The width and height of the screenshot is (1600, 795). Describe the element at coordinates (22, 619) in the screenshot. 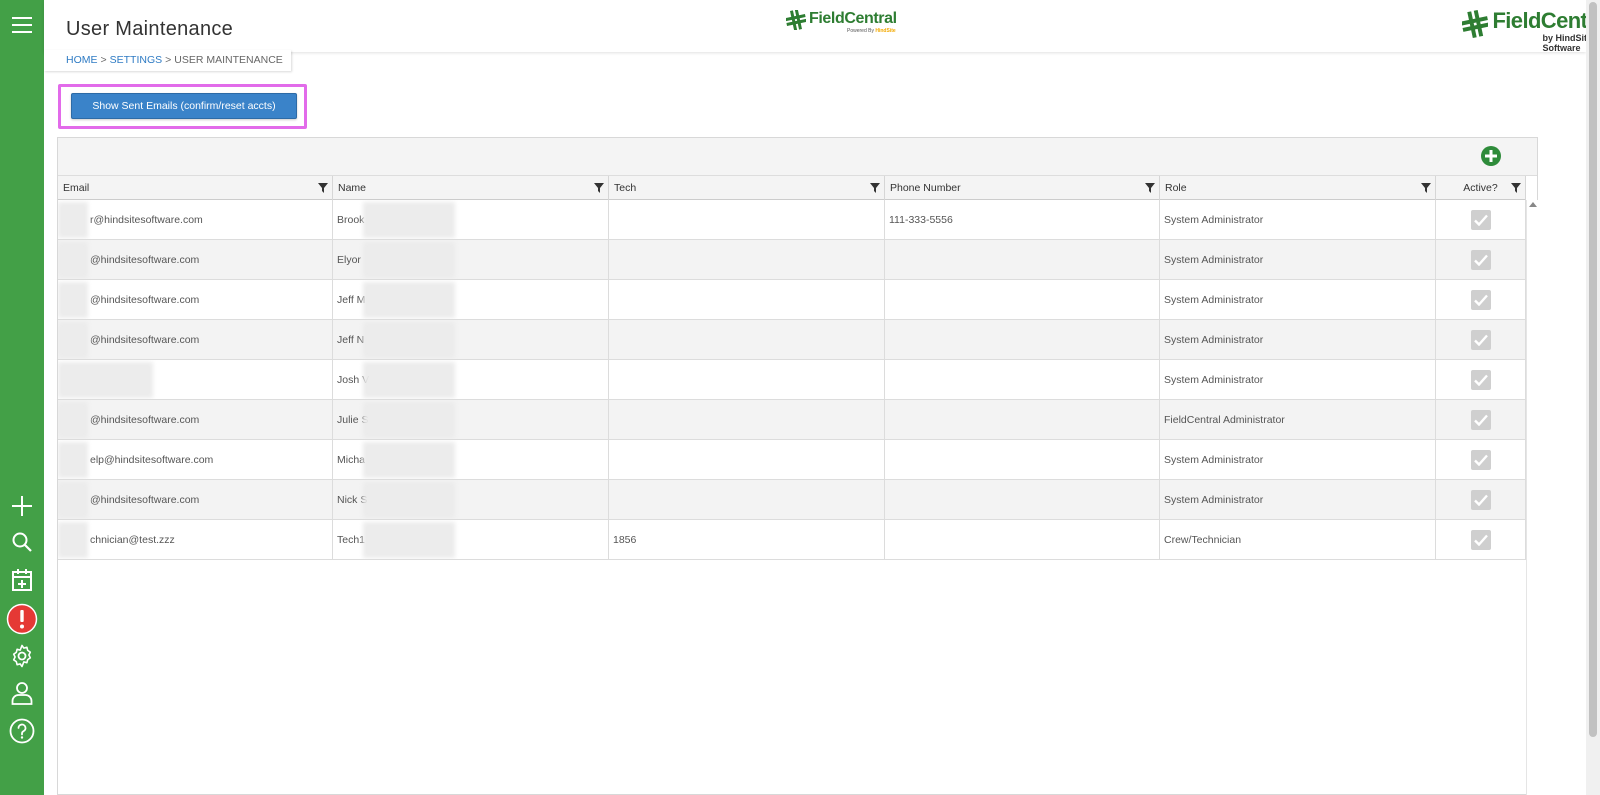

I see `alert-icon` at that location.